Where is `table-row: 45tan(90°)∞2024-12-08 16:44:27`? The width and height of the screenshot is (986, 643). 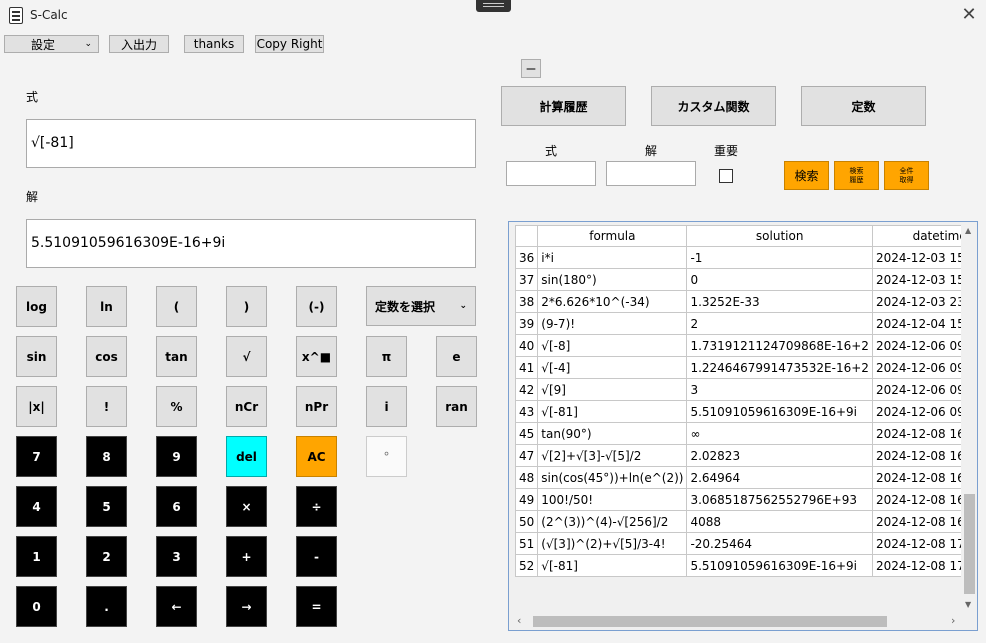 table-row: 45tan(90°)∞2024-12-08 16:44:27 is located at coordinates (745, 433).